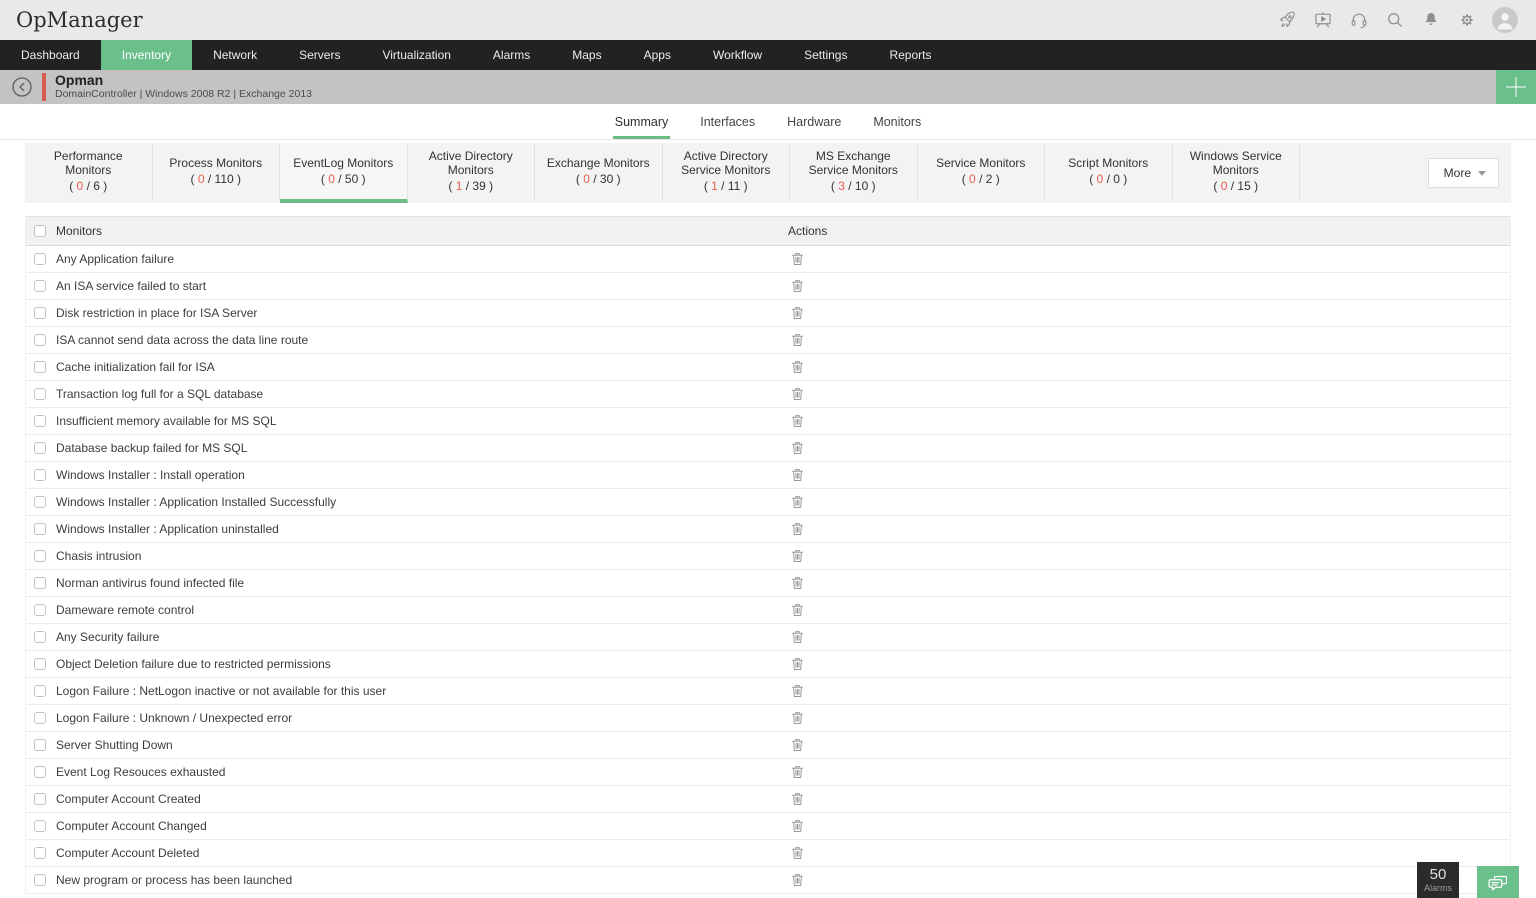 The image size is (1536, 898). Describe the element at coordinates (657, 55) in the screenshot. I see `nav-item: Apps` at that location.